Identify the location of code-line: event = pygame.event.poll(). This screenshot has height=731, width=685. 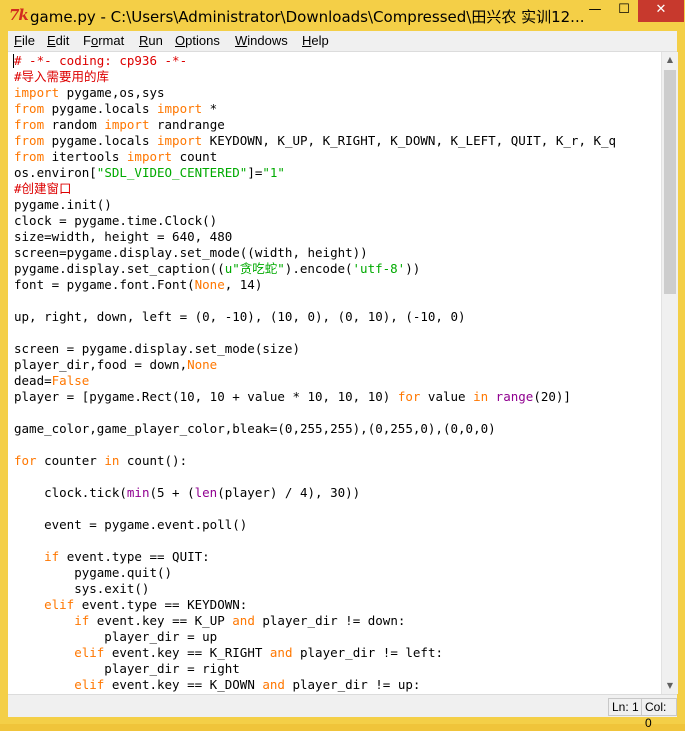
(315, 525).